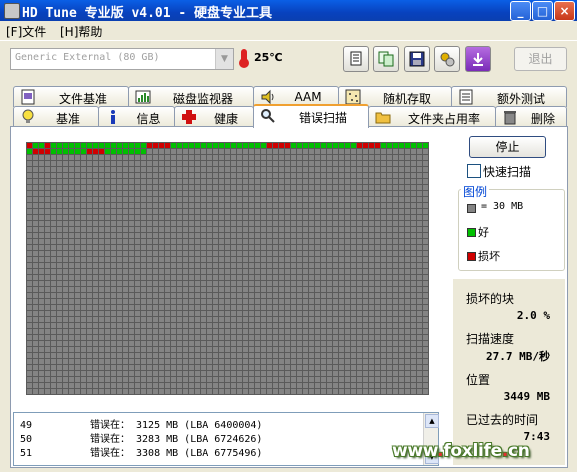  I want to click on options-button, so click(447, 59).